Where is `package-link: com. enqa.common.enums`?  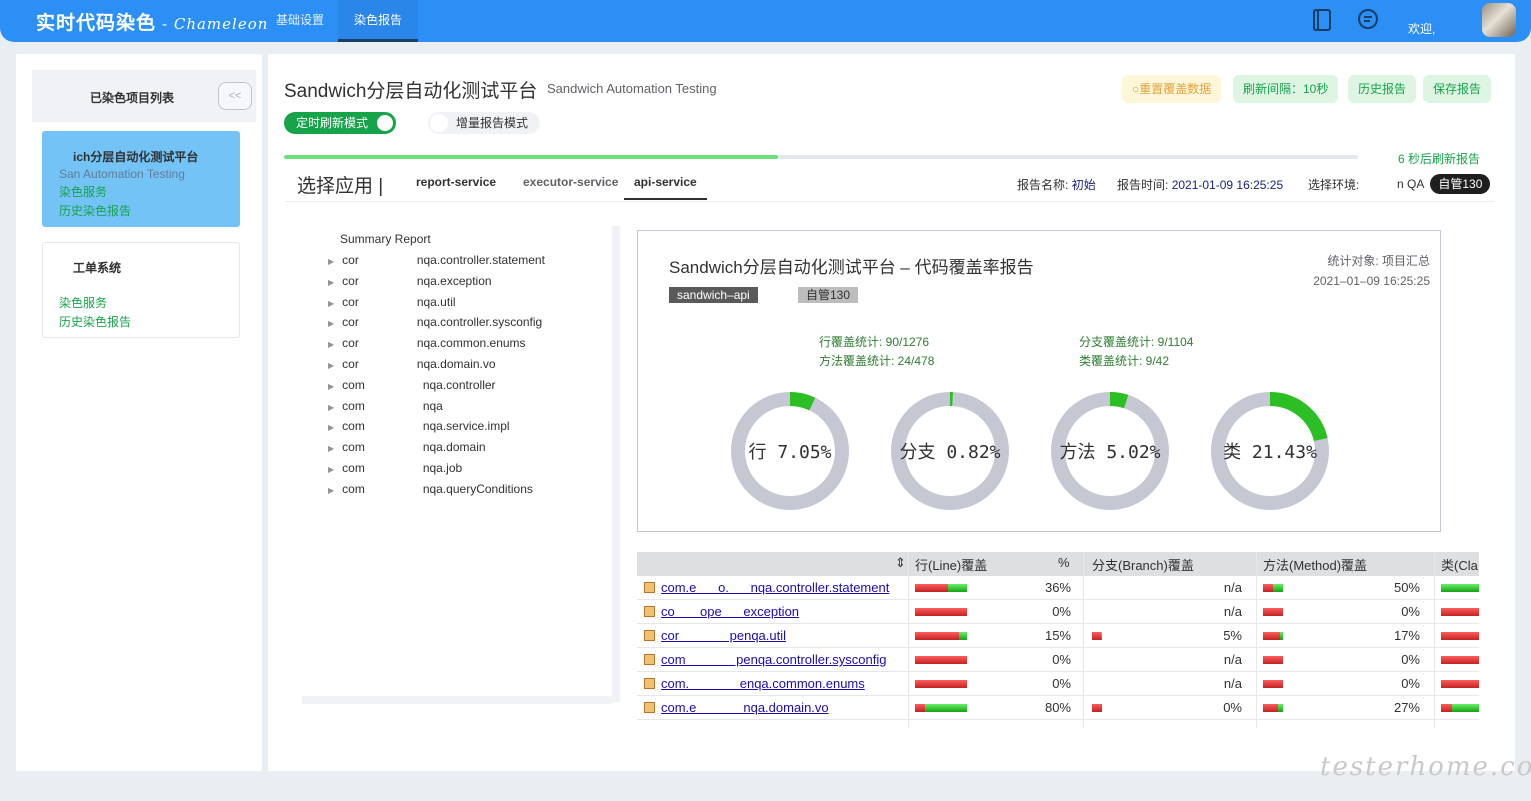
package-link: com. enqa.common.enums is located at coordinates (763, 683).